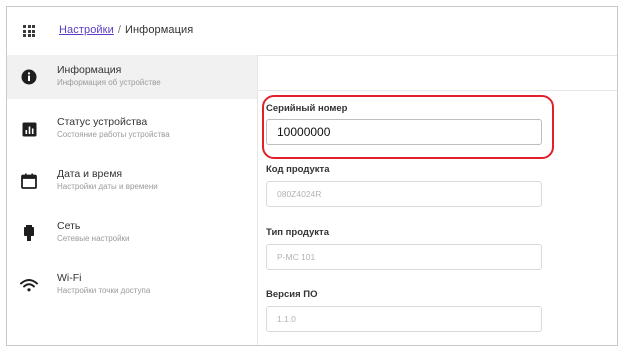 Image resolution: width=626 pixels, height=354 pixels. Describe the element at coordinates (69, 278) in the screenshot. I see `sidebar-item-title: Wi-Fi` at that location.